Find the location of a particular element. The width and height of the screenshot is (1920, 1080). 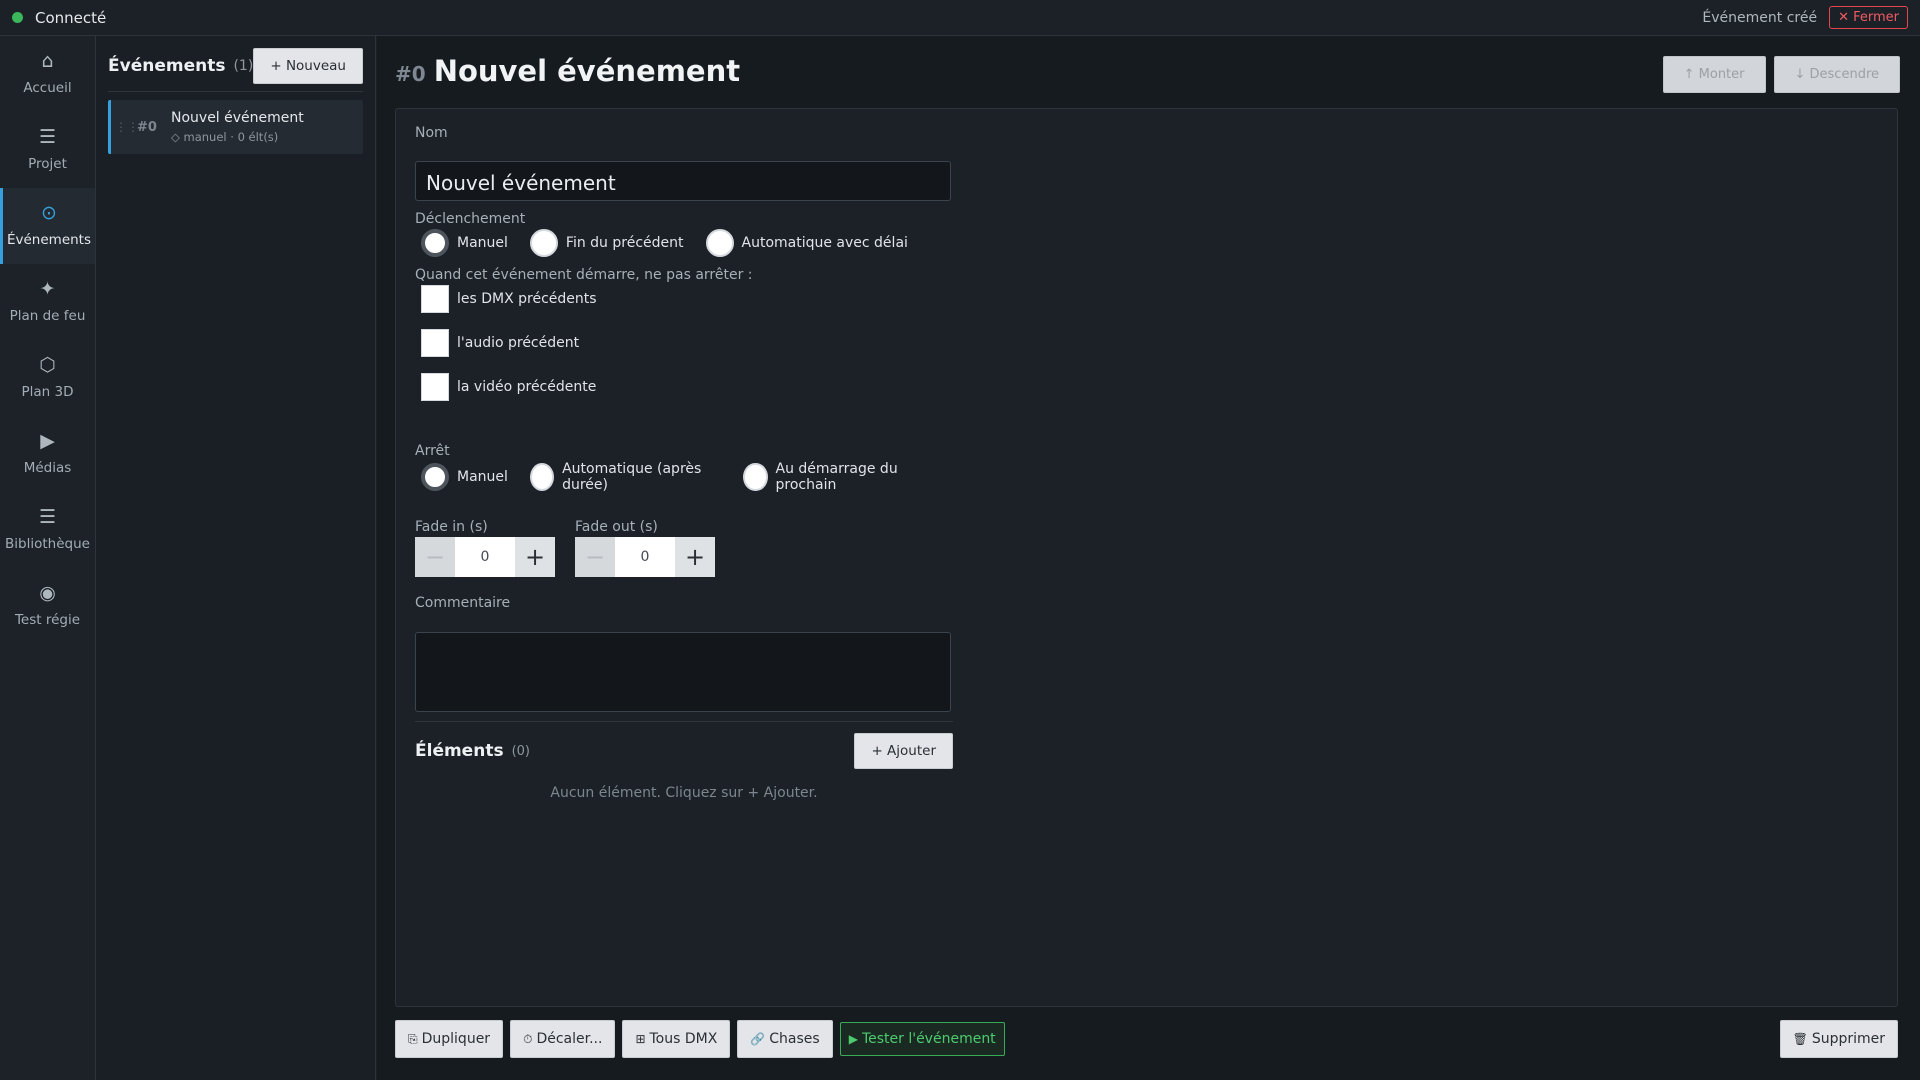

name-input: Nouvel événement is located at coordinates (683, 181).